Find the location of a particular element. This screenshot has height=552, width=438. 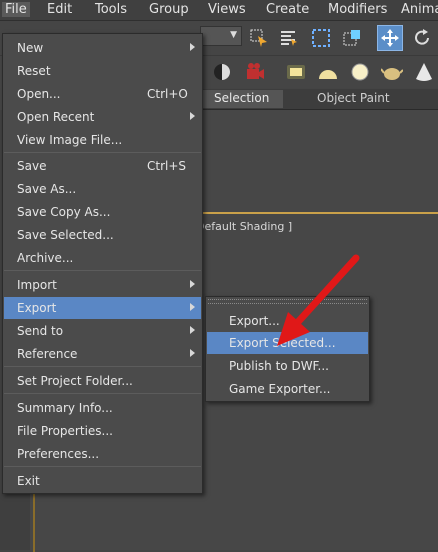

move-icon is located at coordinates (390, 38).